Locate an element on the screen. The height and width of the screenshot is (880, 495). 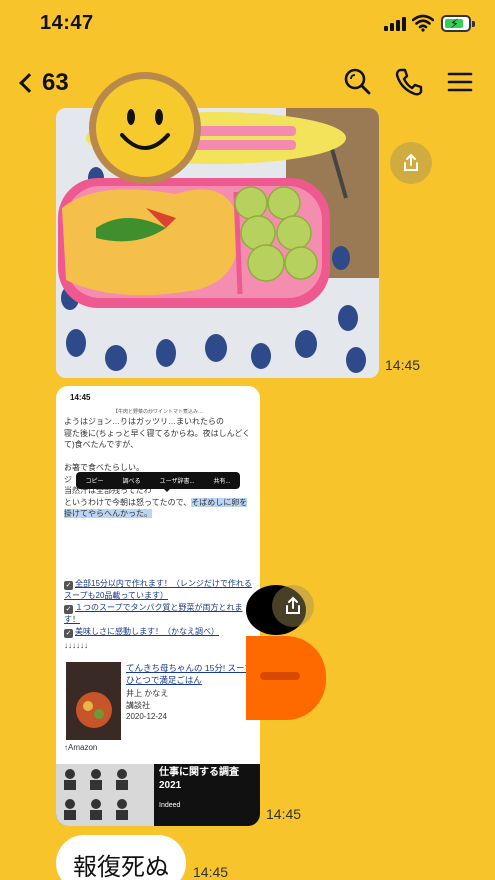
search-icon is located at coordinates (357, 82).